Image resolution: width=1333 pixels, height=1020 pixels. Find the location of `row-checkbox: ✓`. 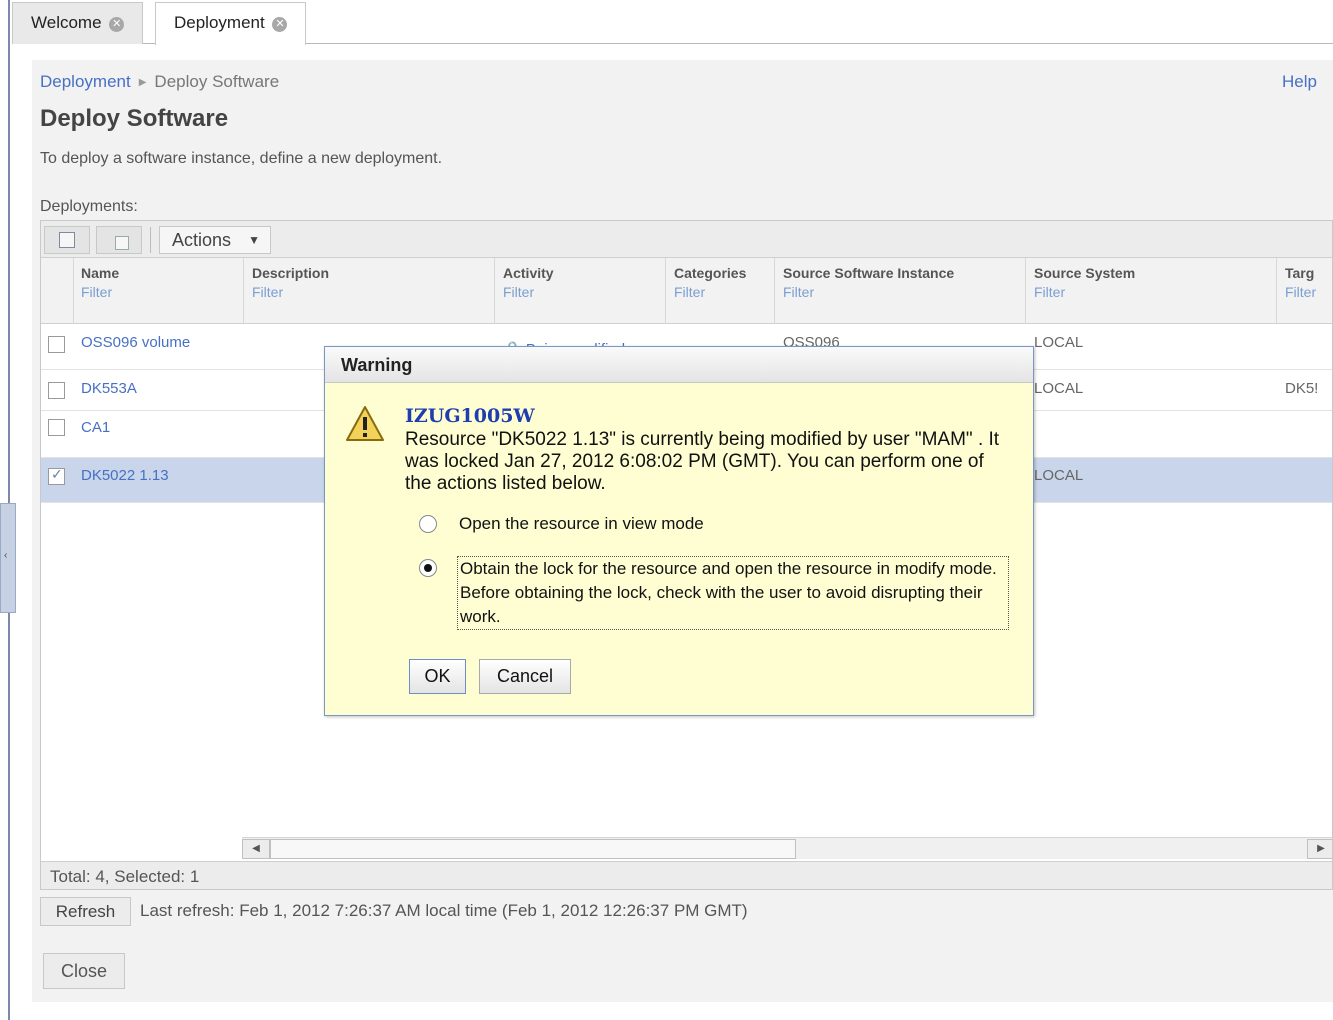

row-checkbox: ✓ is located at coordinates (56, 475).